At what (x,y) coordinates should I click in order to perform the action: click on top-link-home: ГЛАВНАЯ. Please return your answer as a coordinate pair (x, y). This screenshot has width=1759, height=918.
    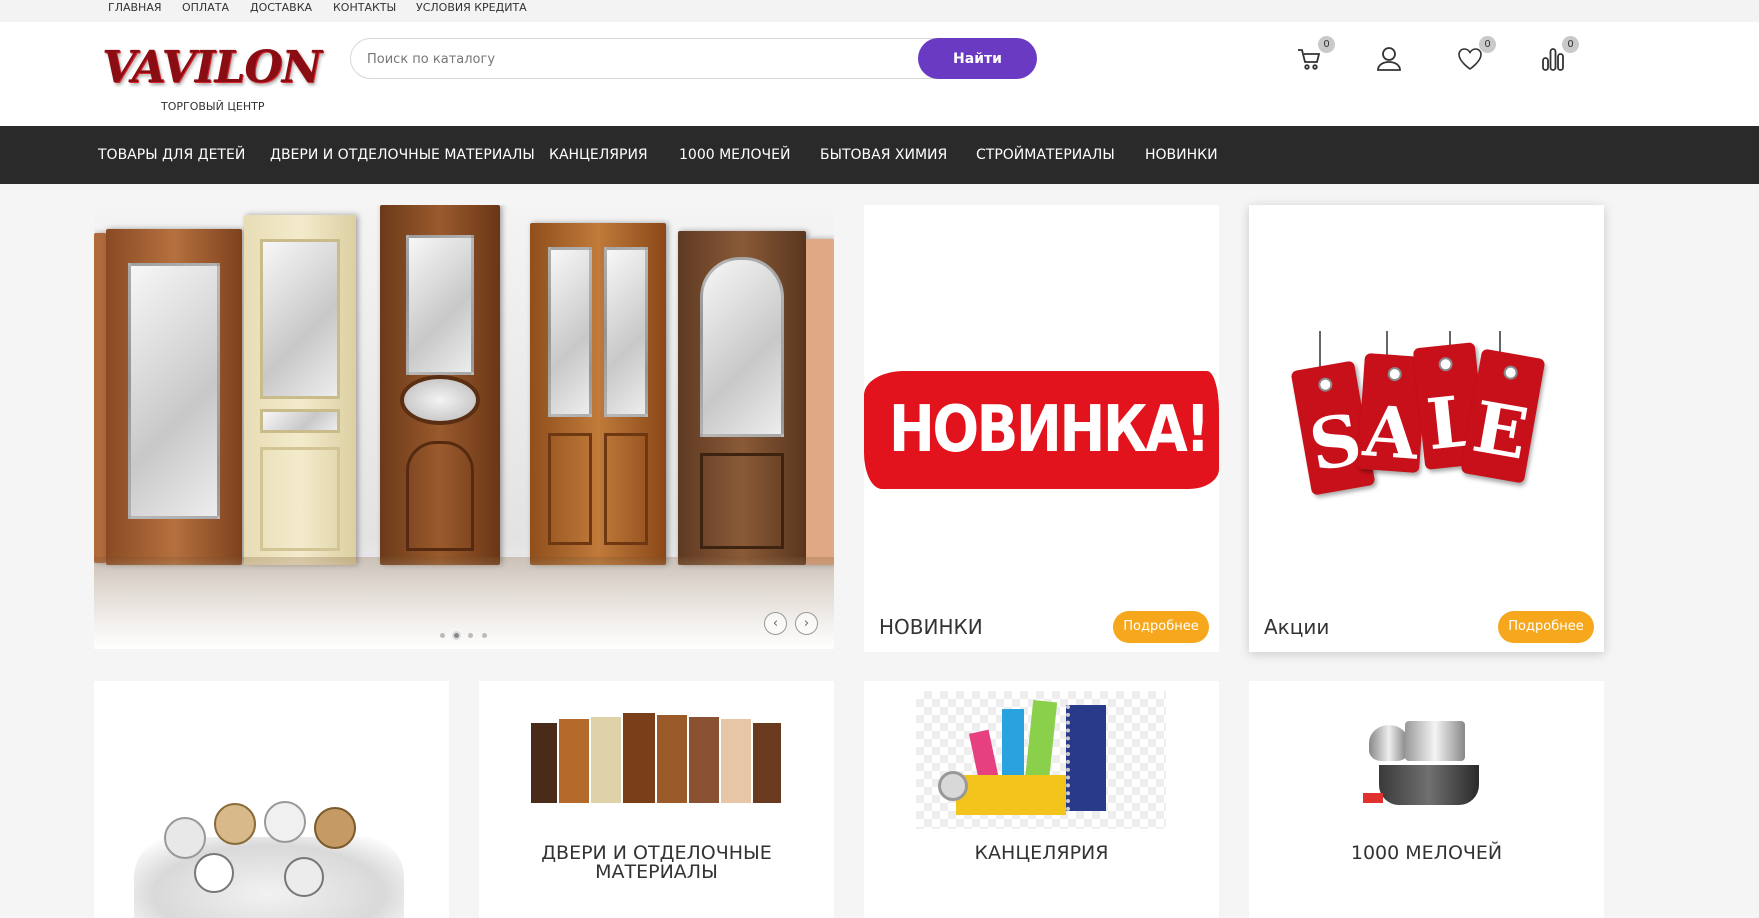
    Looking at the image, I should click on (135, 7).